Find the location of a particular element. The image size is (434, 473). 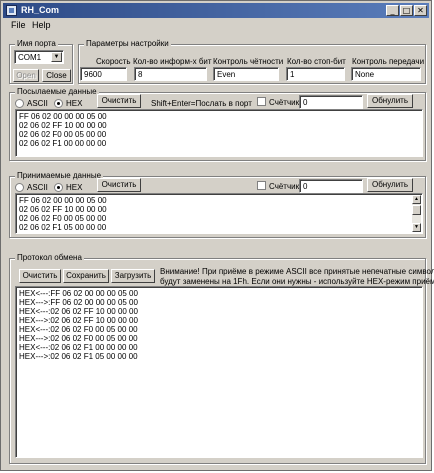

send-group-title: Посылаемые данные is located at coordinates (57, 91).